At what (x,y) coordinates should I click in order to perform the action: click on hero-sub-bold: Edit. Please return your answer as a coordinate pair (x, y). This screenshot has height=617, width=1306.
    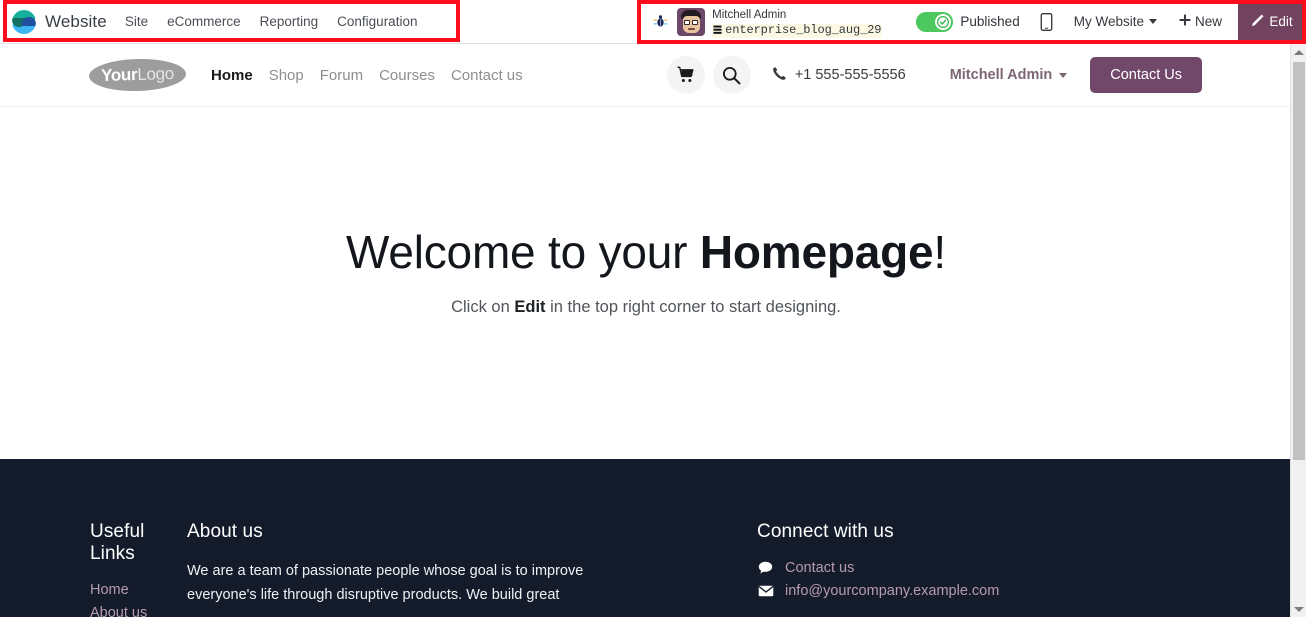
    Looking at the image, I should click on (530, 307).